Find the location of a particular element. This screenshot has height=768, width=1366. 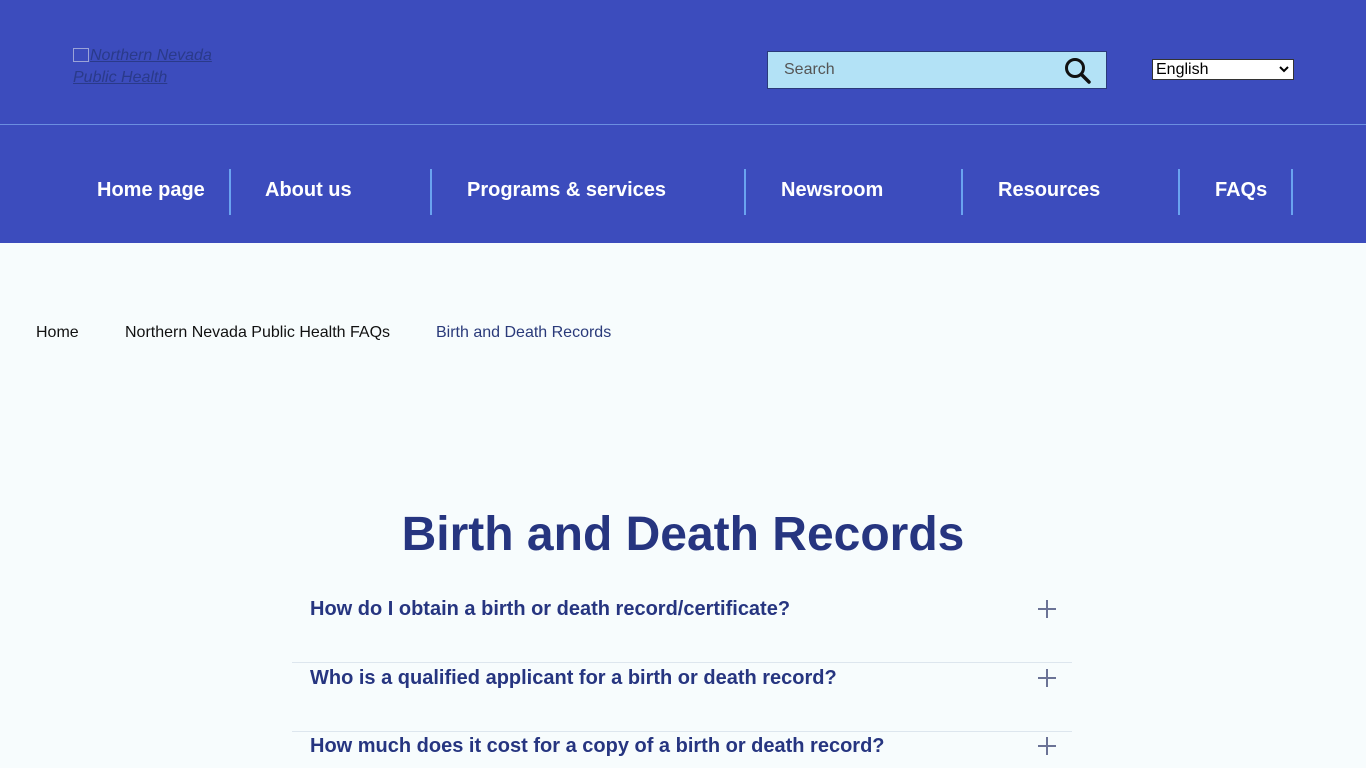

page-title: Birth and Death Records is located at coordinates (683, 534).